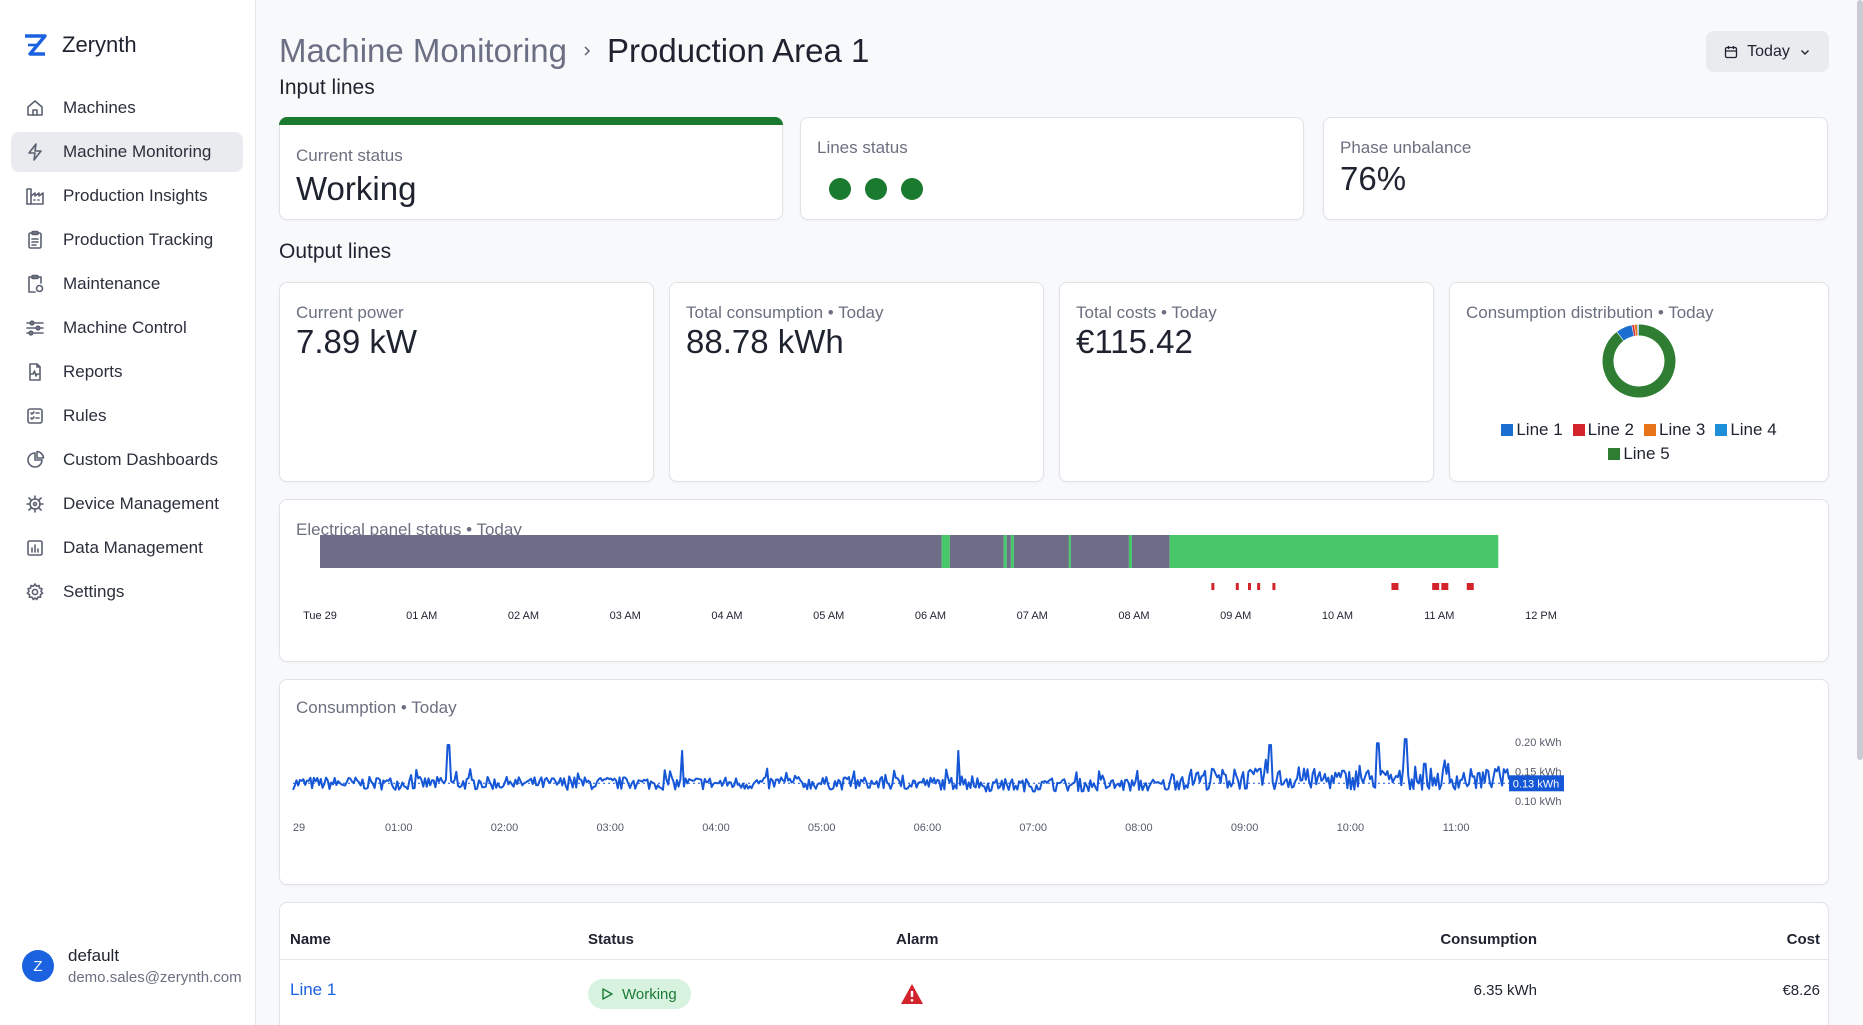 Image resolution: width=1863 pixels, height=1025 pixels. What do you see at coordinates (1614, 454) in the screenshot?
I see `legend-swatch` at bounding box center [1614, 454].